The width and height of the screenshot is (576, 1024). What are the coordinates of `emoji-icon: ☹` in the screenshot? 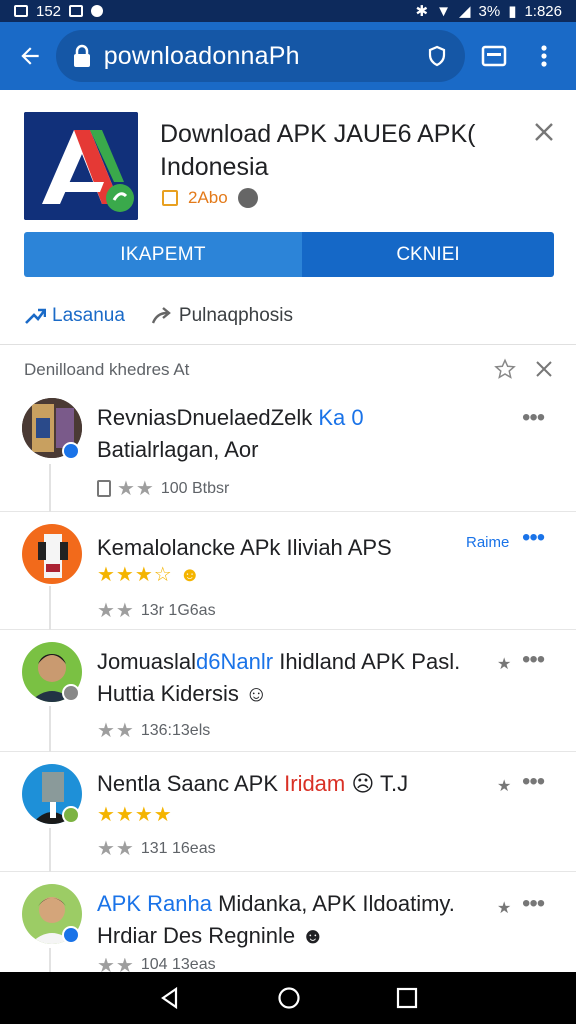 It's located at (360, 783).